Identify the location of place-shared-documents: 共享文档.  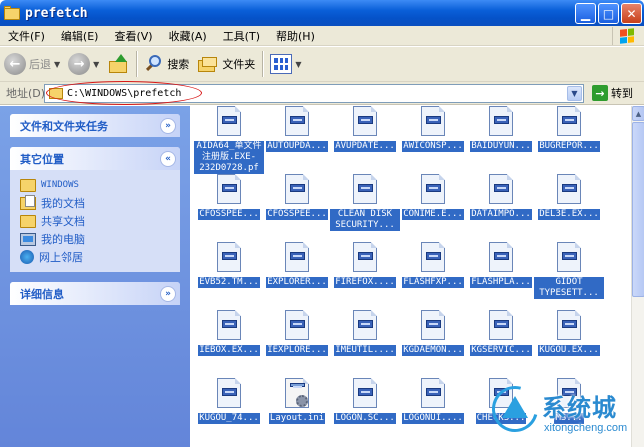
(95, 221).